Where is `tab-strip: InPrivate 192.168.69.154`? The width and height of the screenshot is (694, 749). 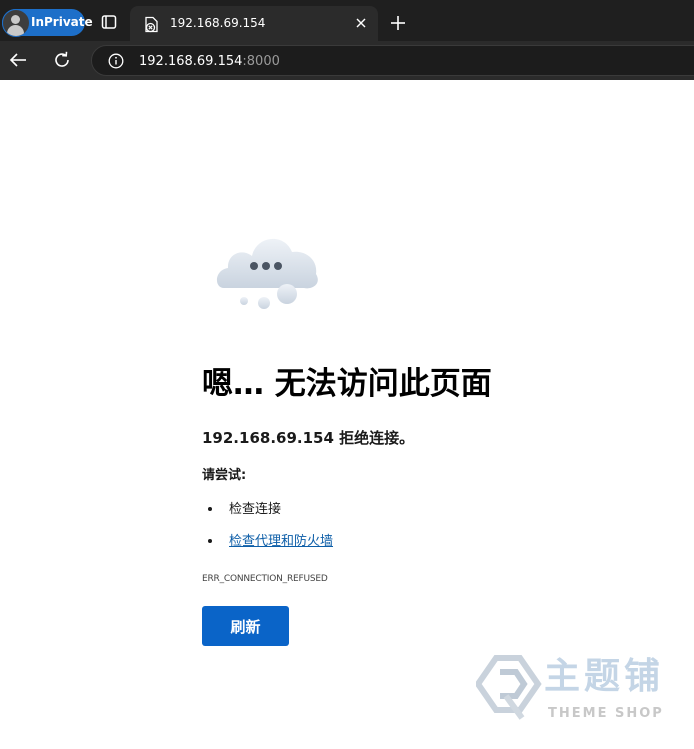 tab-strip: InPrivate 192.168.69.154 is located at coordinates (347, 20).